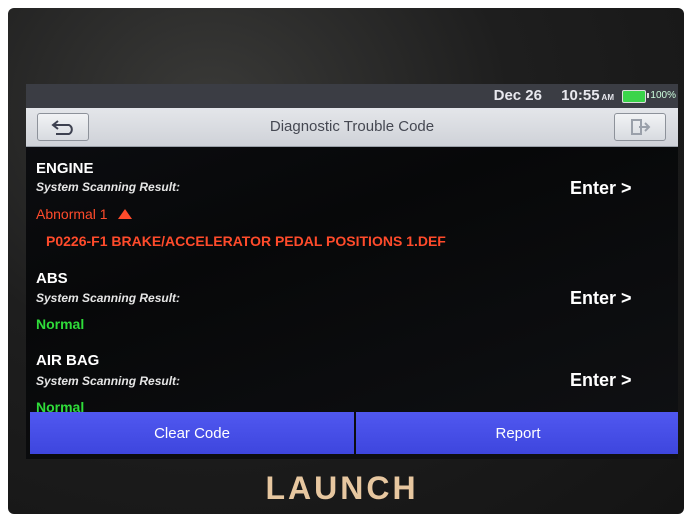 This screenshot has height=514, width=684. I want to click on status-time: 10:55 AM, so click(587, 95).